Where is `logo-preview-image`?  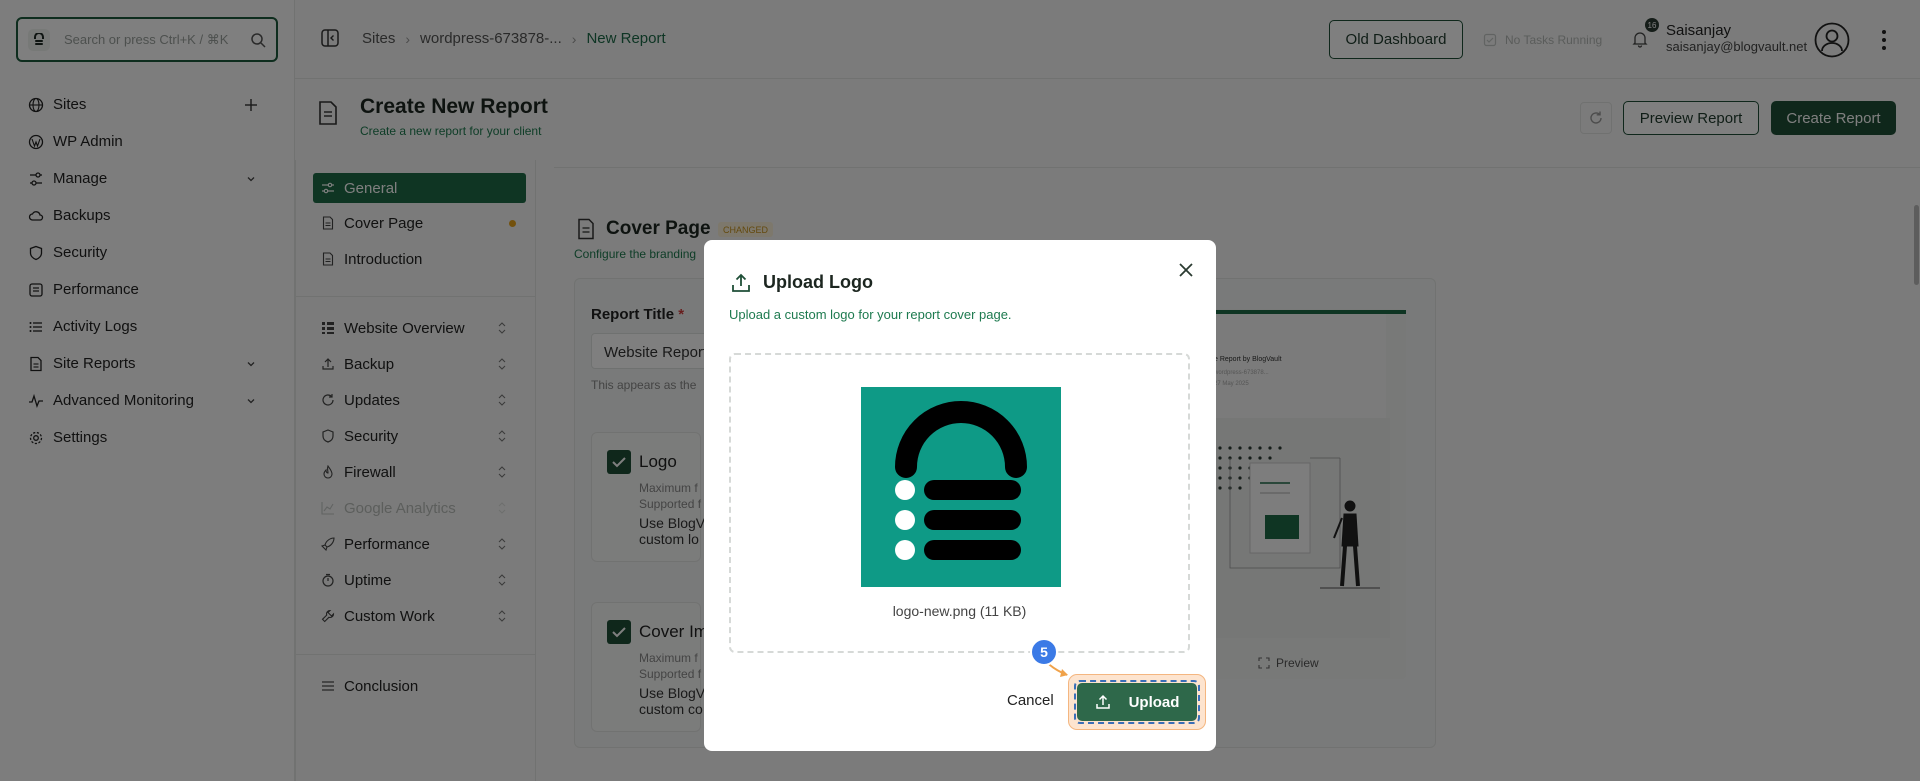 logo-preview-image is located at coordinates (961, 487).